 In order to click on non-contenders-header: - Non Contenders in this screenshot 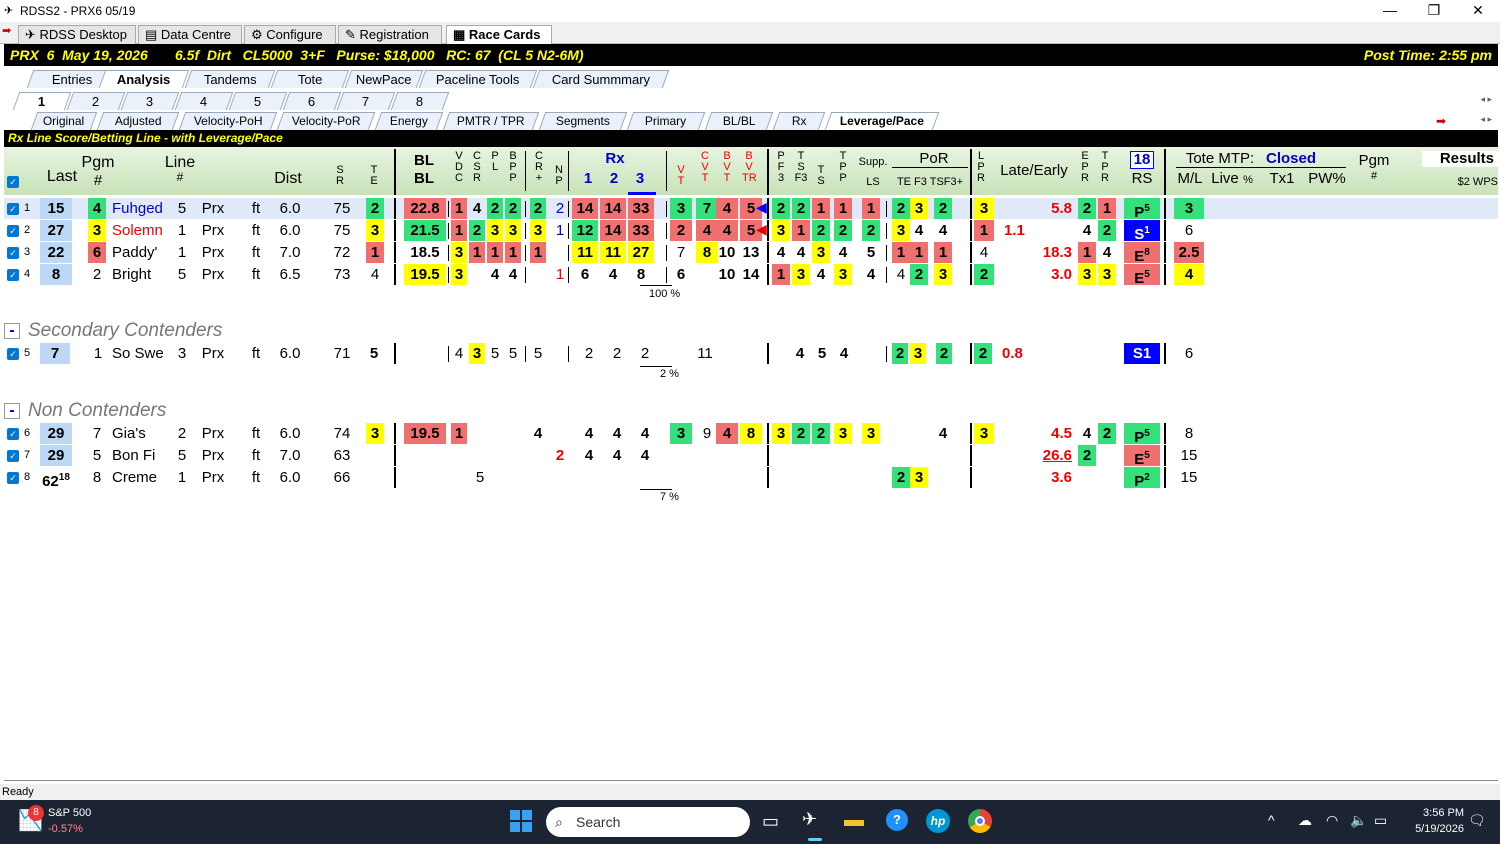, I will do `click(85, 412)`.